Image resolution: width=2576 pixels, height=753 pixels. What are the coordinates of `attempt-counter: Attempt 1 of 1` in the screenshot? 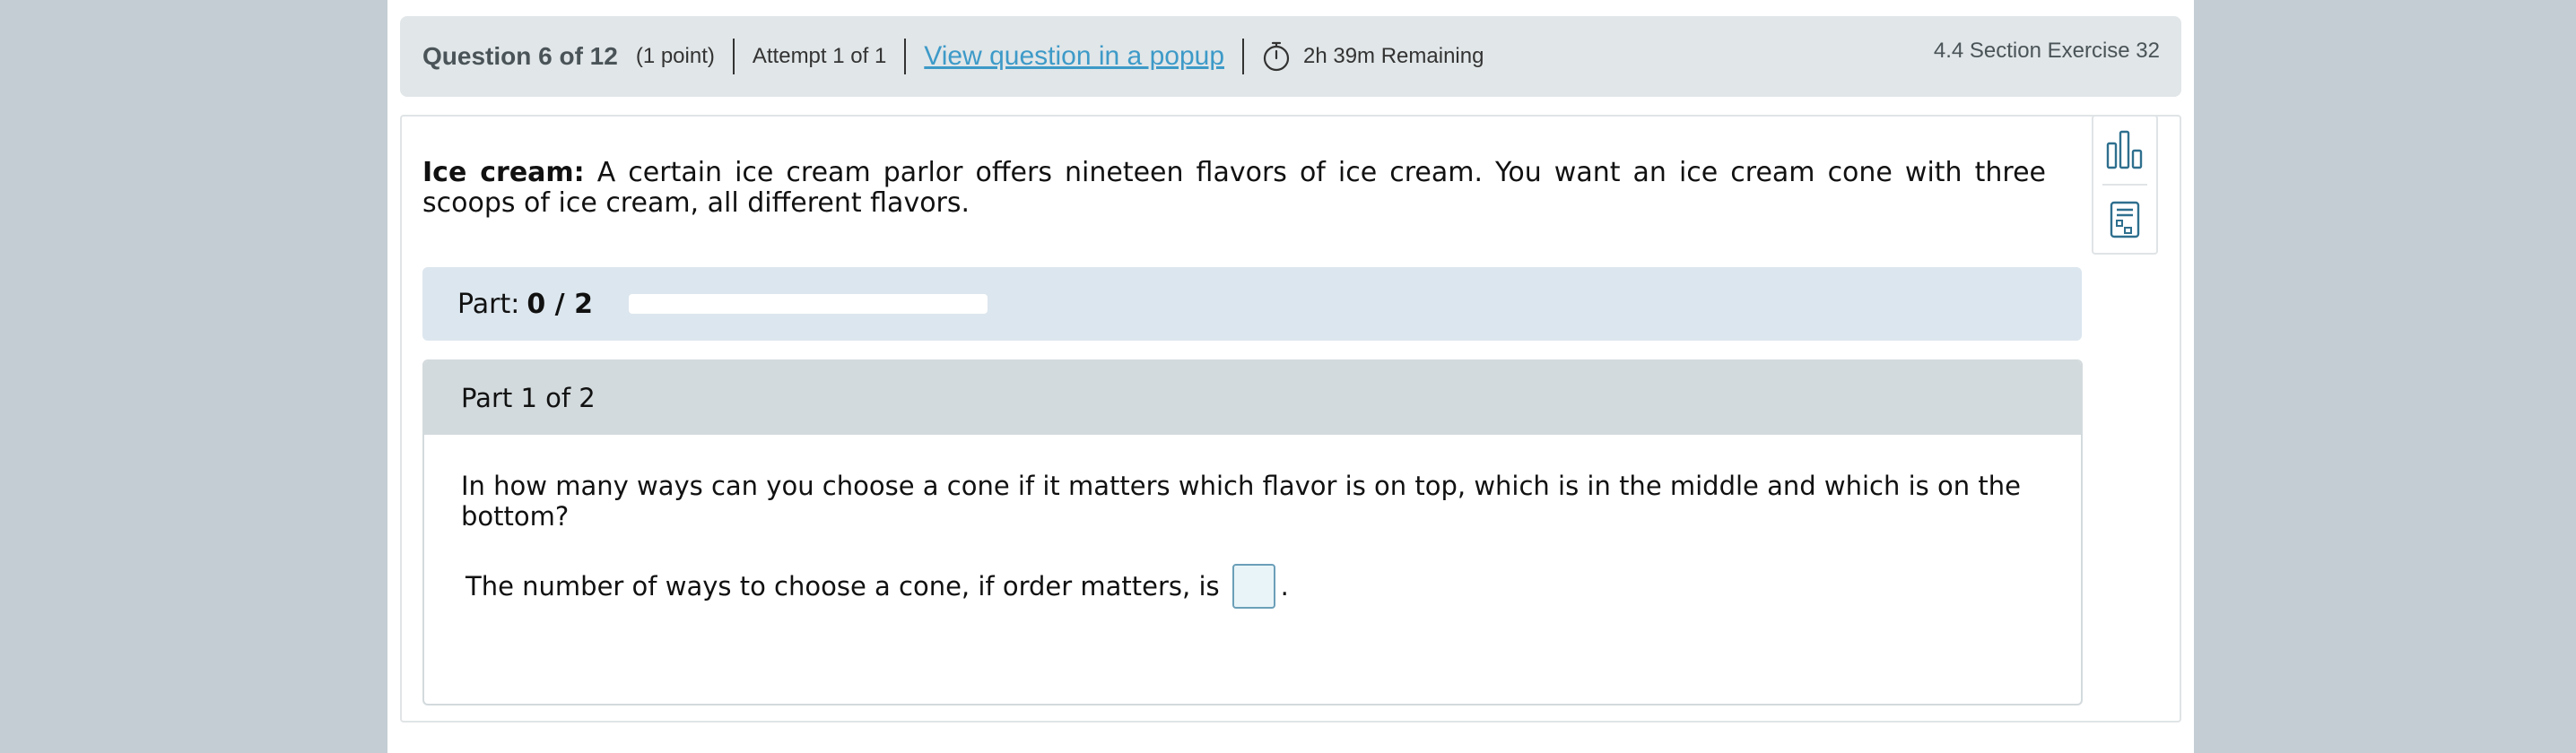 It's located at (819, 56).